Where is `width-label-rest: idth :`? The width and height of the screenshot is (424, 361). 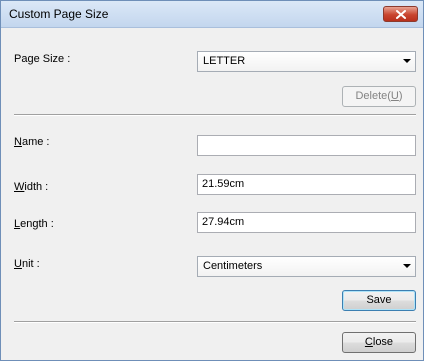
width-label-rest: idth : is located at coordinates (36, 187).